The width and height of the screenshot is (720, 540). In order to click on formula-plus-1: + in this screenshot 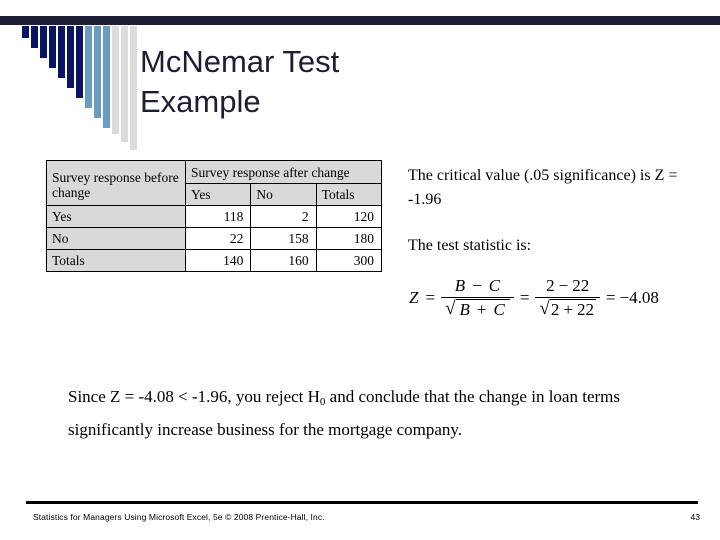, I will do `click(481, 310)`.